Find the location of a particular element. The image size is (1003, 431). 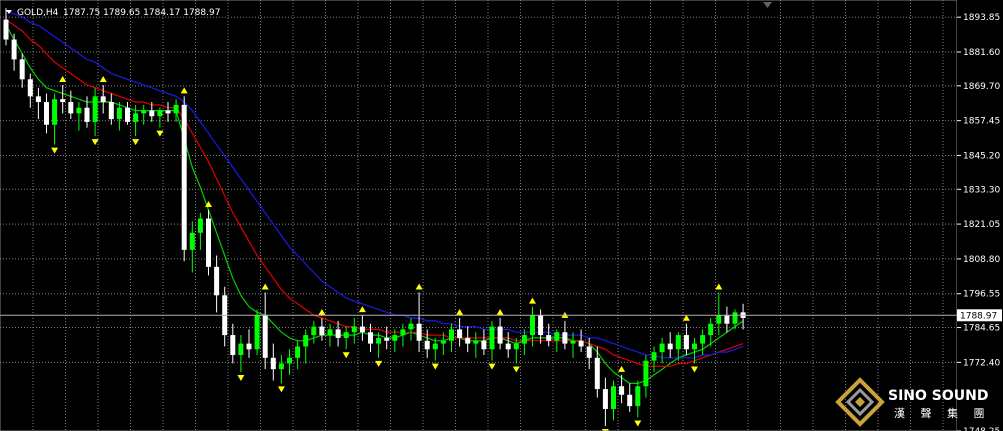

price-tick-label: 1857.45 is located at coordinates (981, 122).